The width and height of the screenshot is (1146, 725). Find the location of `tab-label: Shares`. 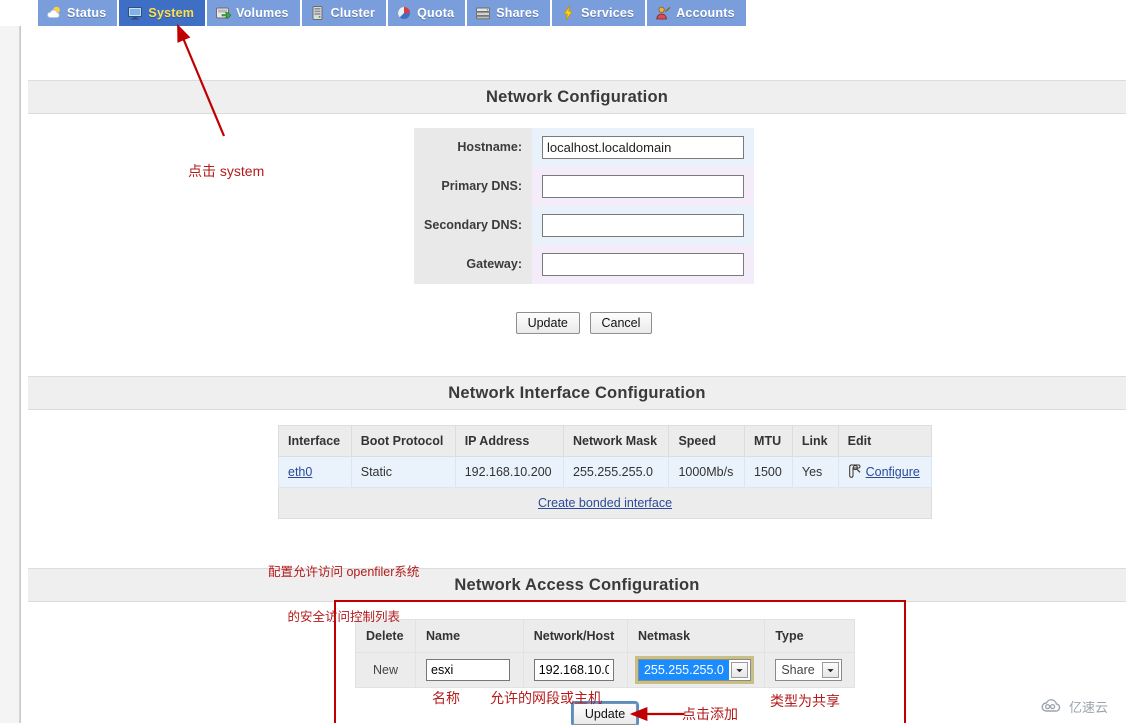

tab-label: Shares is located at coordinates (518, 13).